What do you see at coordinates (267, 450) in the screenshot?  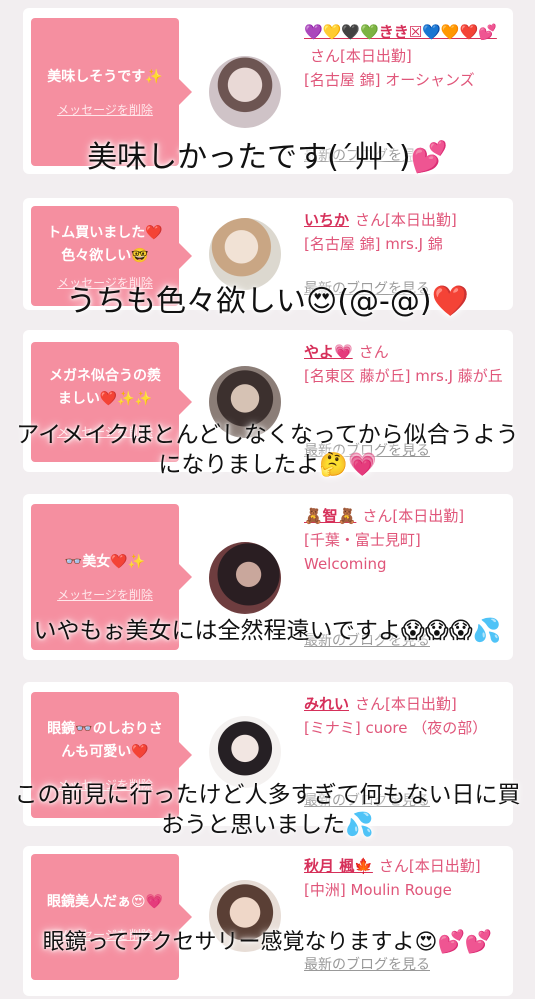 I see `caption-text: アイメイクほとんどしなくなってから似合うようになりましたよ🤔💗` at bounding box center [267, 450].